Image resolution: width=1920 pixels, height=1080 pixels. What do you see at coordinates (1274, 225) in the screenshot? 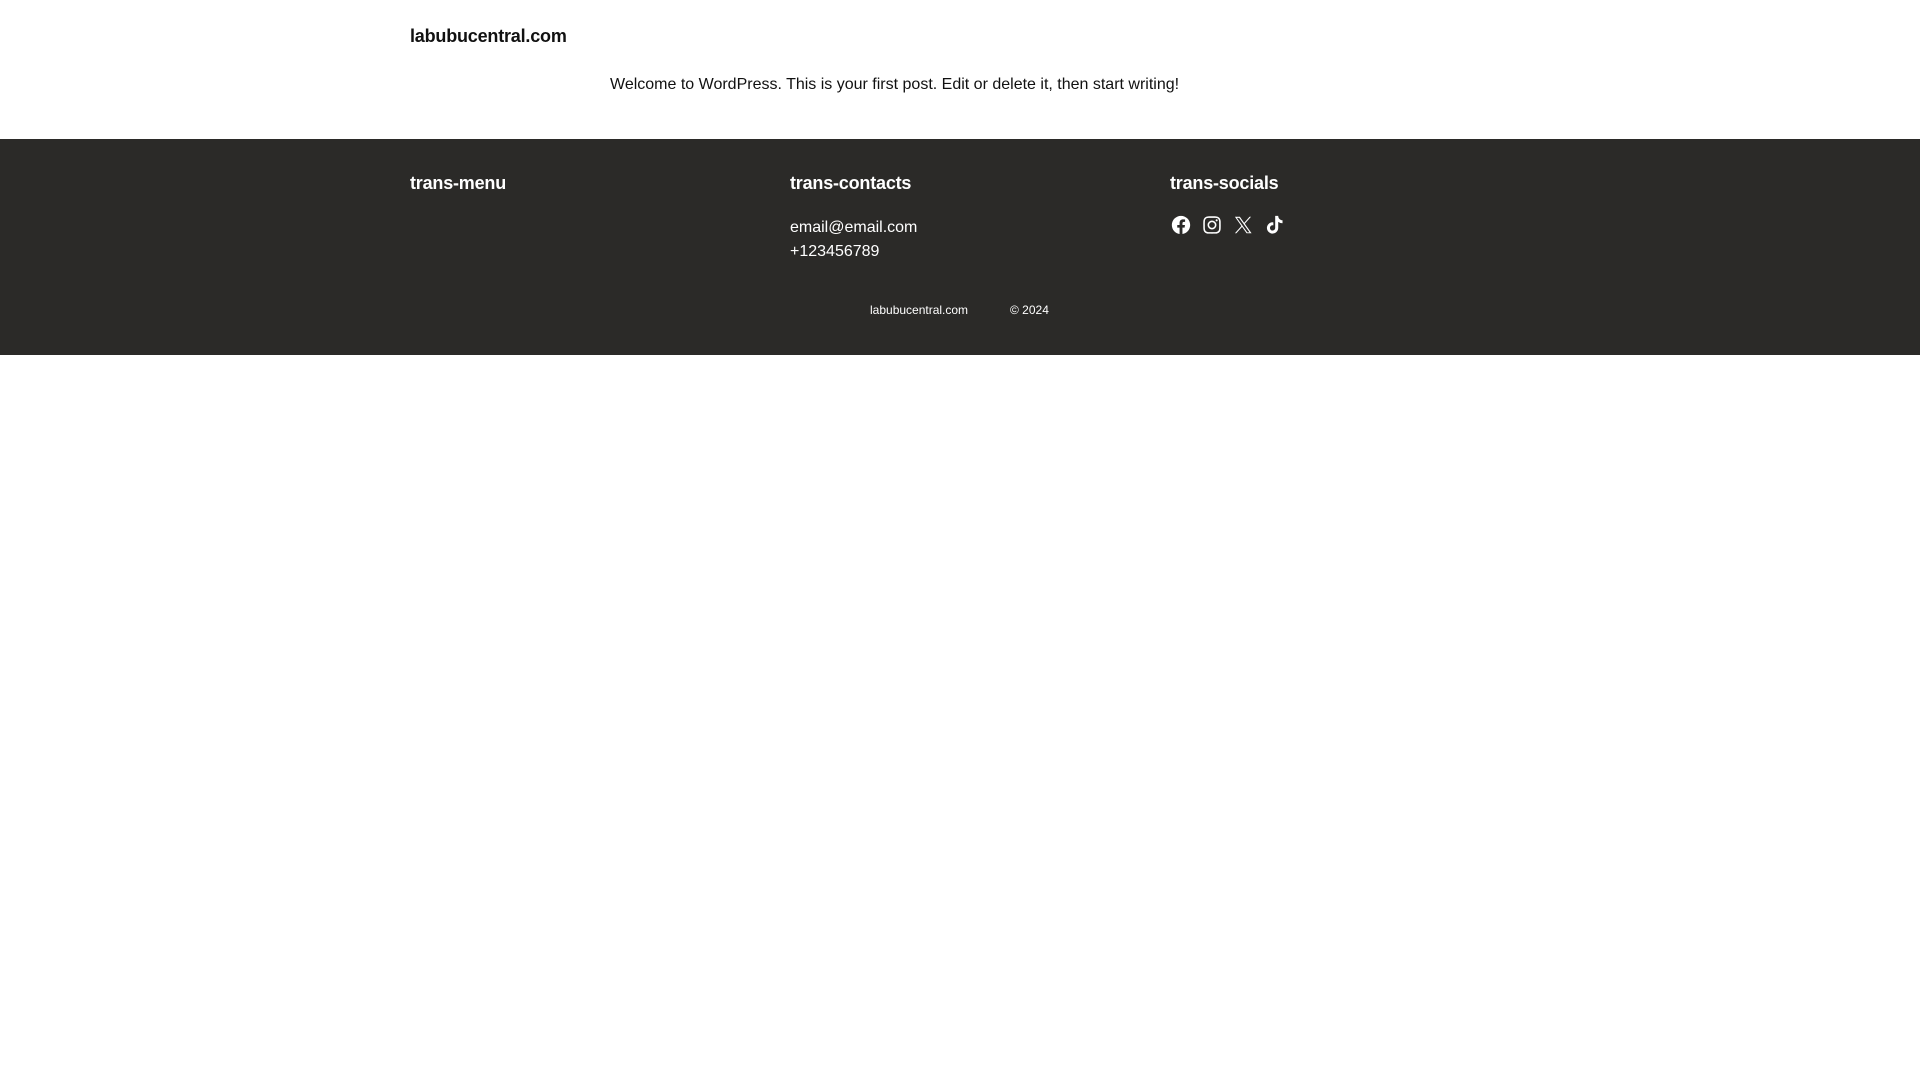
I see `tiktok-icon` at bounding box center [1274, 225].